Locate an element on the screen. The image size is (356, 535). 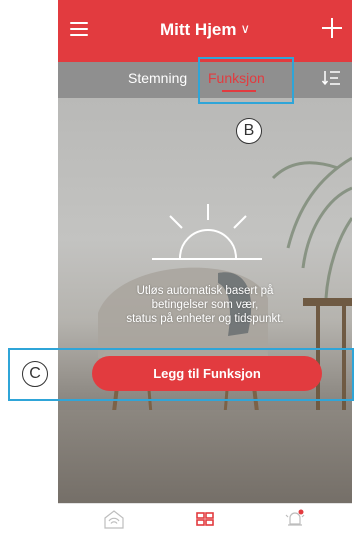
grid-icon is located at coordinates (205, 519).